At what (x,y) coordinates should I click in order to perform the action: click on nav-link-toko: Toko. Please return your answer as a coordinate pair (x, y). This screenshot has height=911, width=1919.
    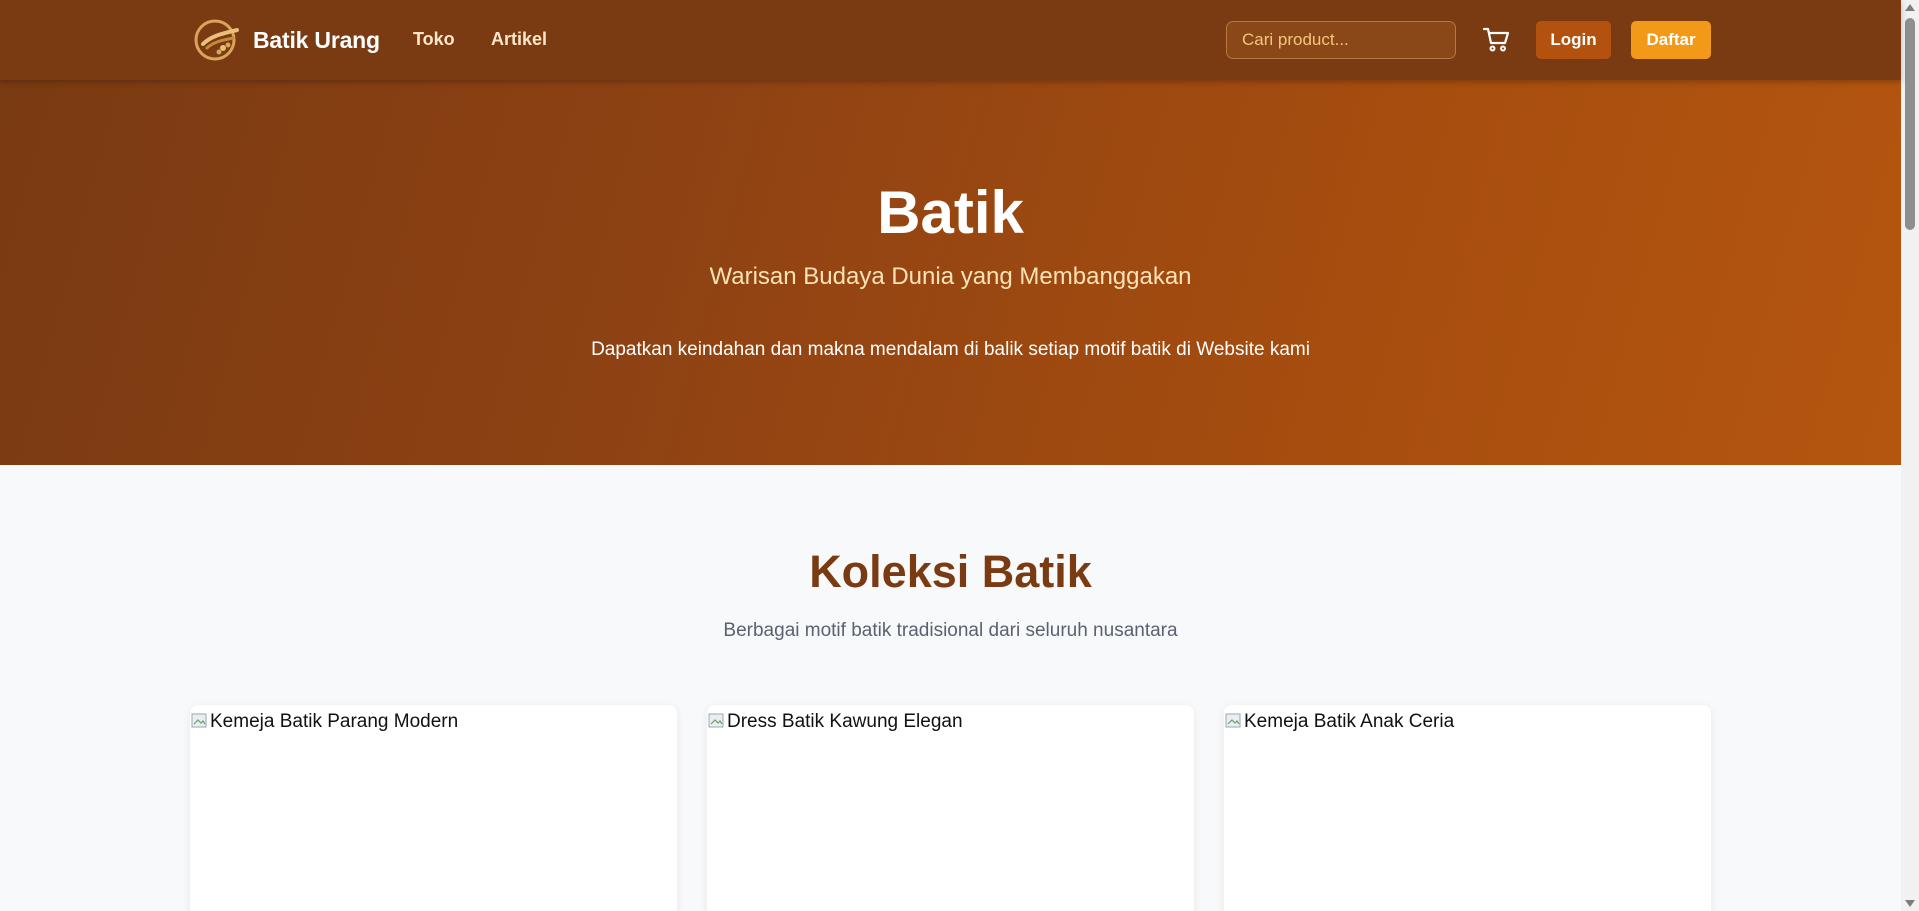
    Looking at the image, I should click on (434, 39).